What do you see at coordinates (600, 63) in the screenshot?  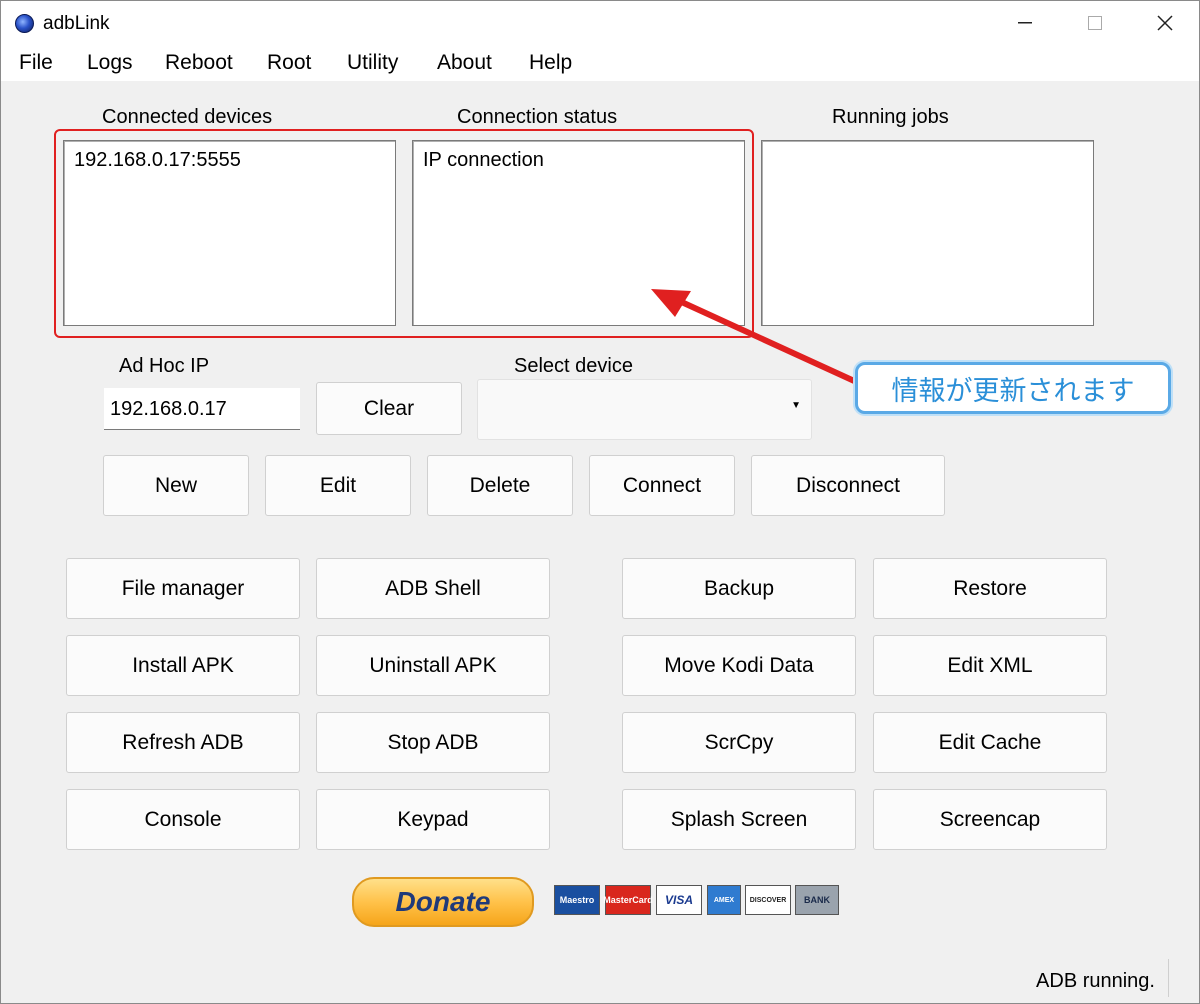 I see `menu-bar: File Logs Reboot Root Utility About Help` at bounding box center [600, 63].